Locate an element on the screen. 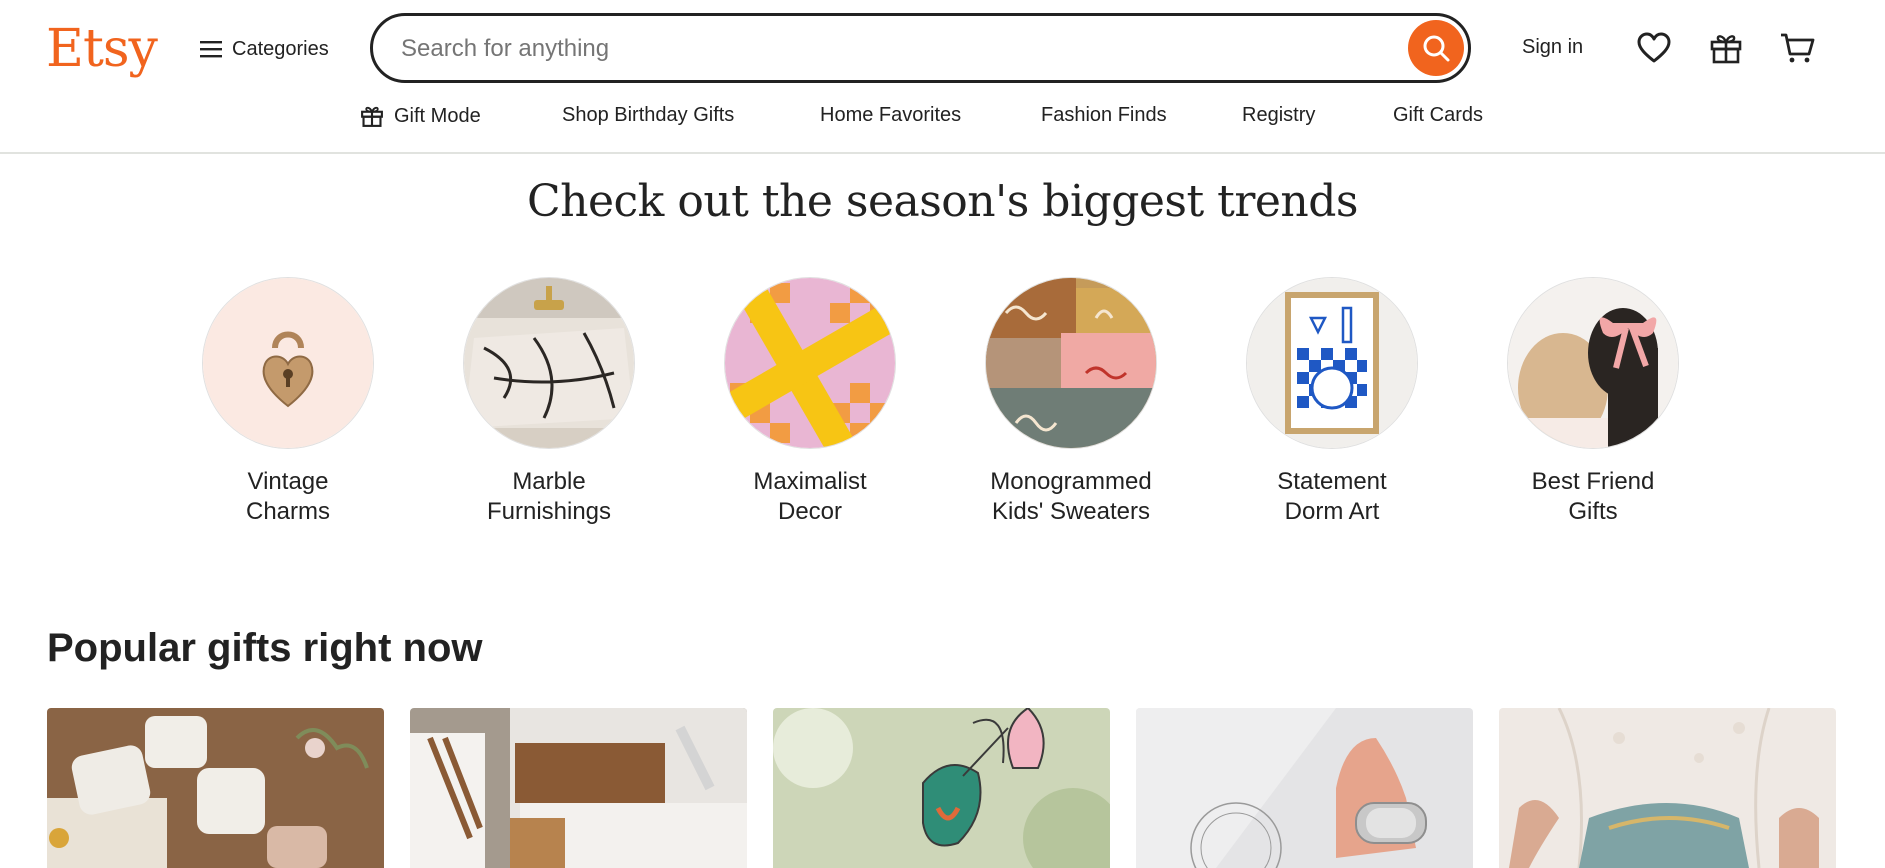 The width and height of the screenshot is (1885, 868). trend-label-line2: Dorm Art is located at coordinates (1332, 511).